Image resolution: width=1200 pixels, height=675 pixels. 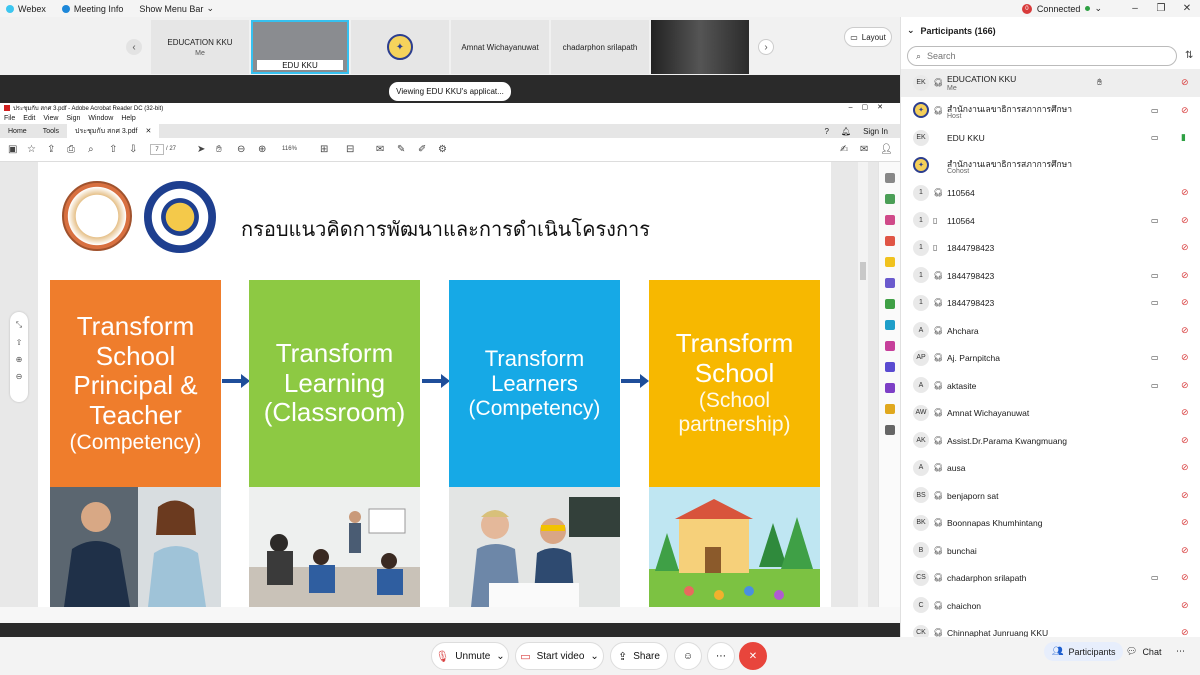 I want to click on connection-status: 0 Connected ⌄, so click(x=1061, y=8).